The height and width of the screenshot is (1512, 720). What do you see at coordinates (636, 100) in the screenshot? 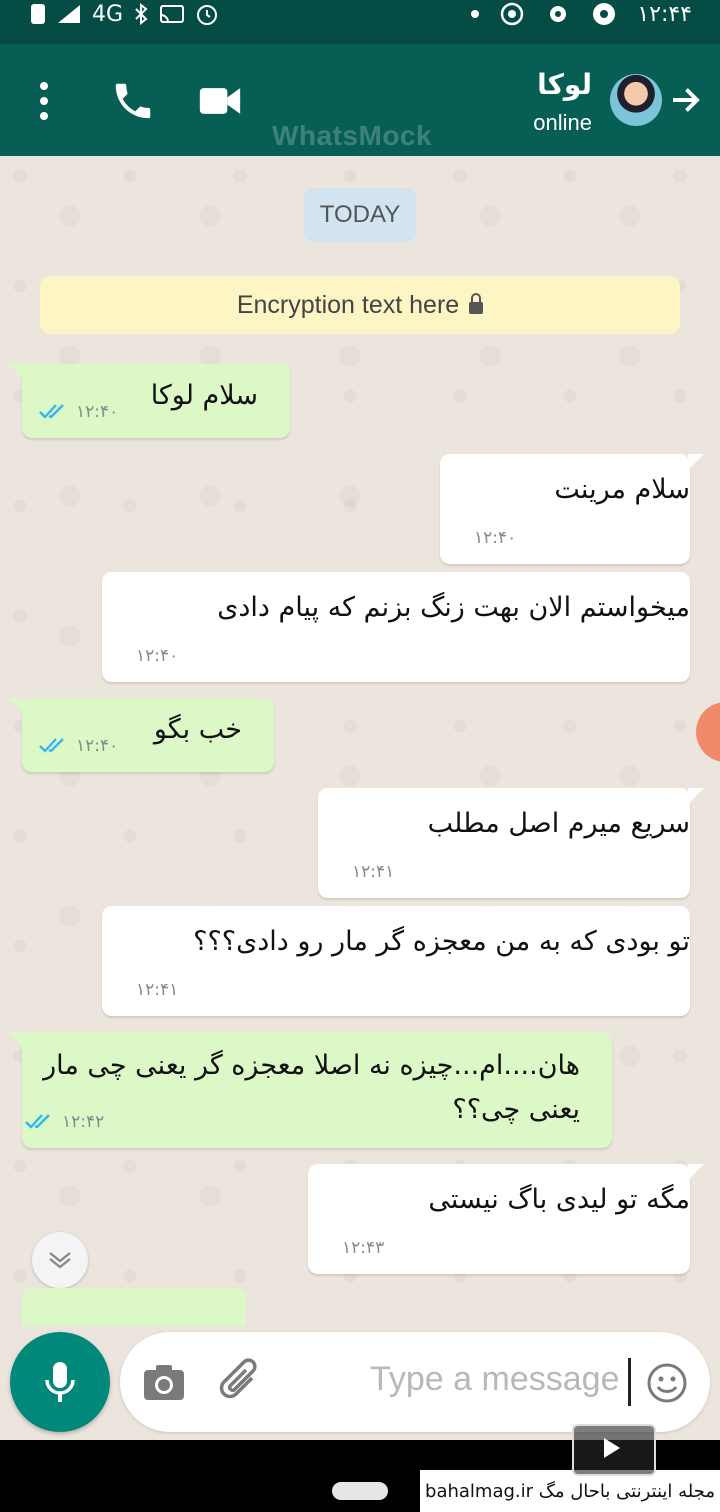
I see `avatar` at bounding box center [636, 100].